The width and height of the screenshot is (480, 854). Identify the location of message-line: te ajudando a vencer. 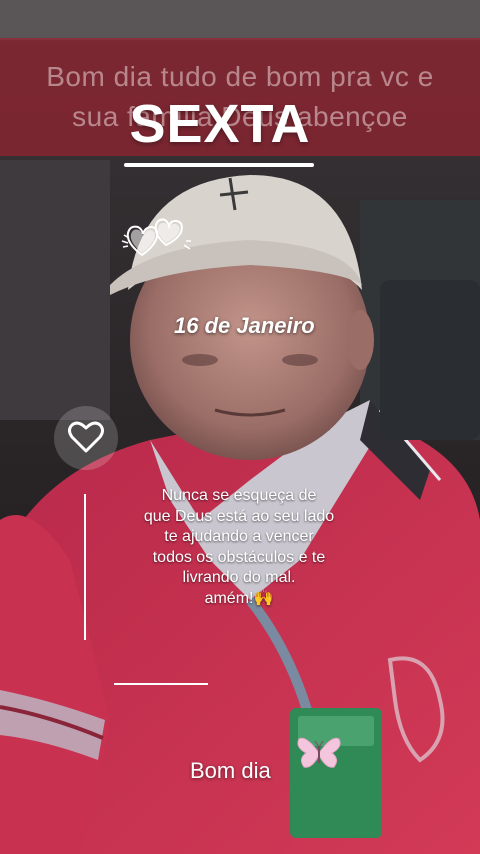
(239, 536).